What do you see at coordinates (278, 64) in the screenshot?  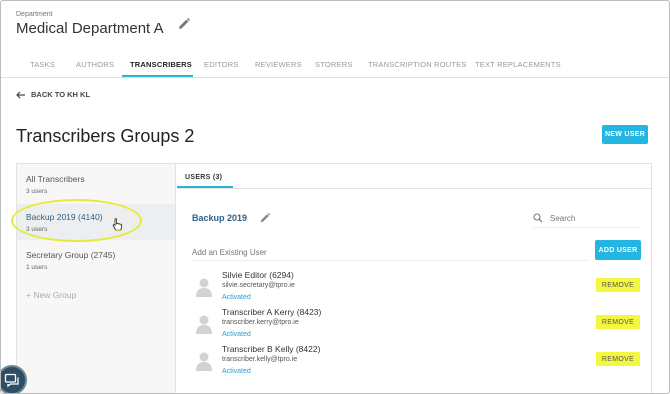 I see `tab-reviewers: REVIEWERS` at bounding box center [278, 64].